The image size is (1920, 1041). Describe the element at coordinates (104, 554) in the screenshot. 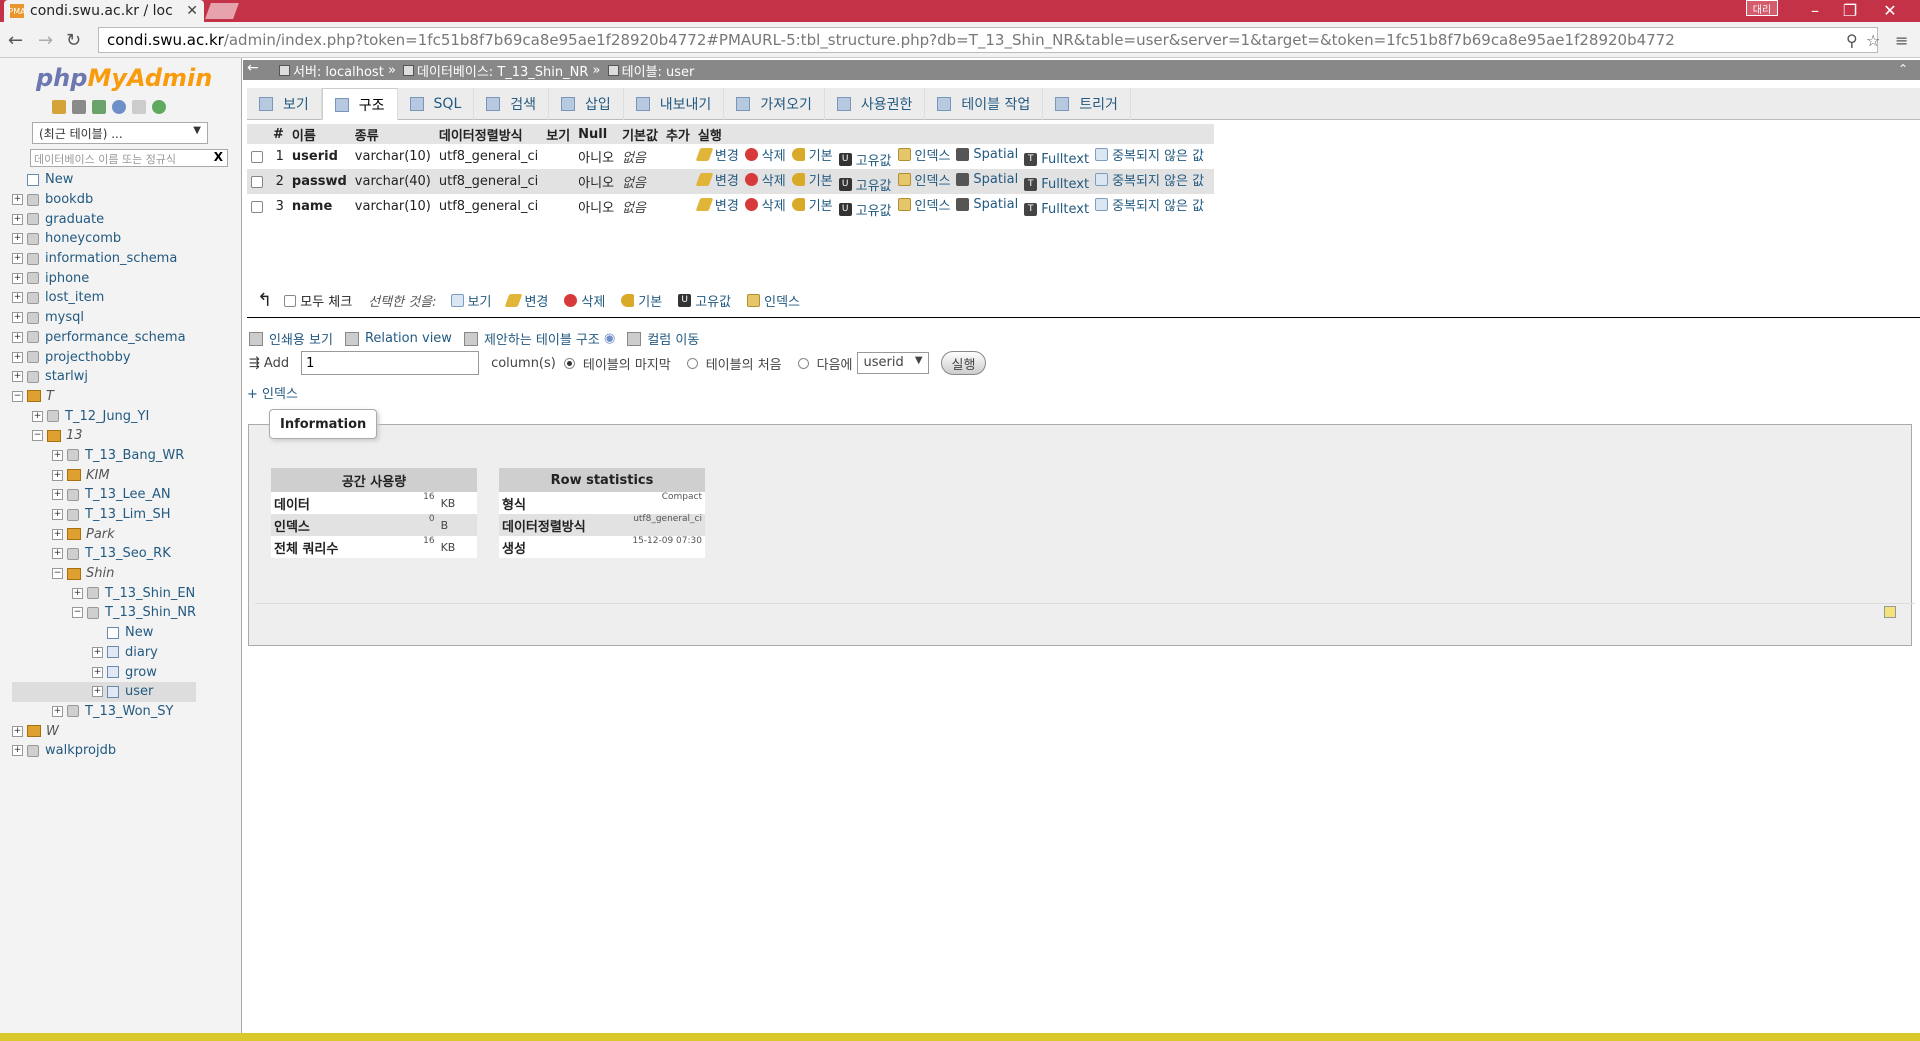

I see `tree-item-db: + T_13_Seo_RK` at that location.